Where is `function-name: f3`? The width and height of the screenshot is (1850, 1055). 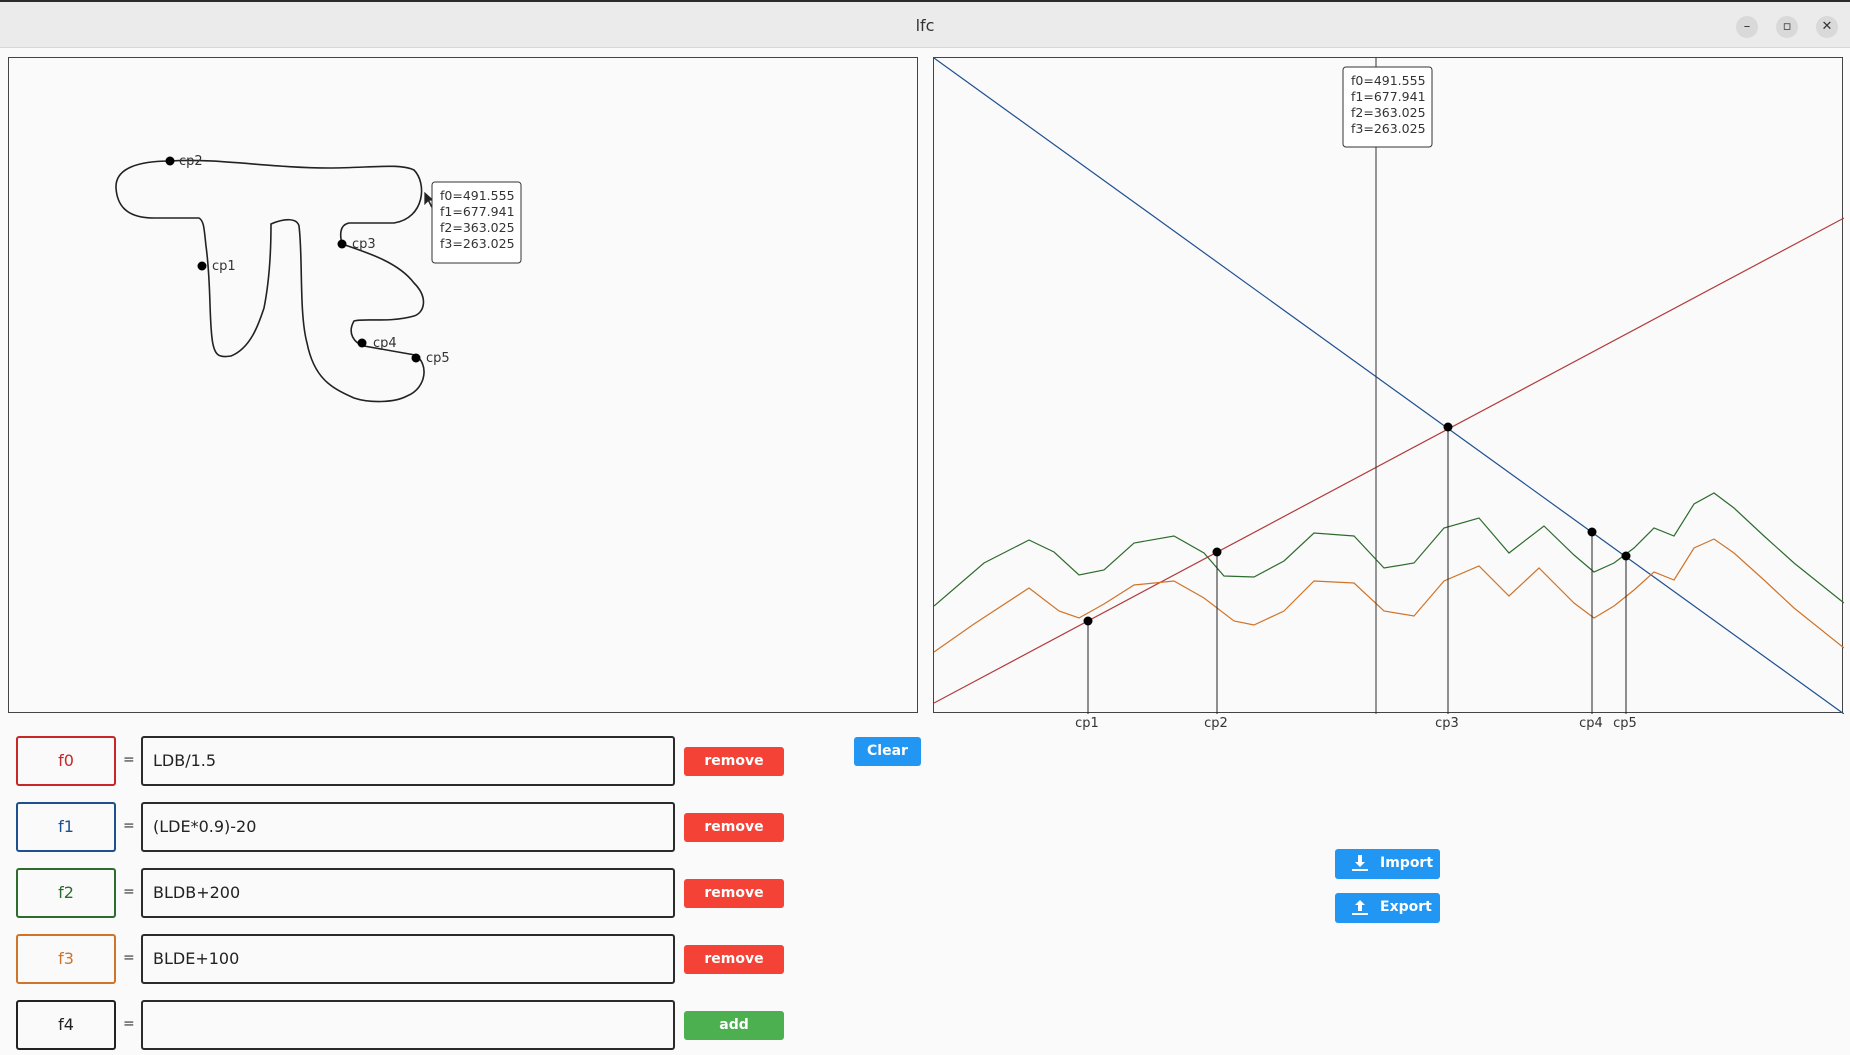
function-name: f3 is located at coordinates (66, 959).